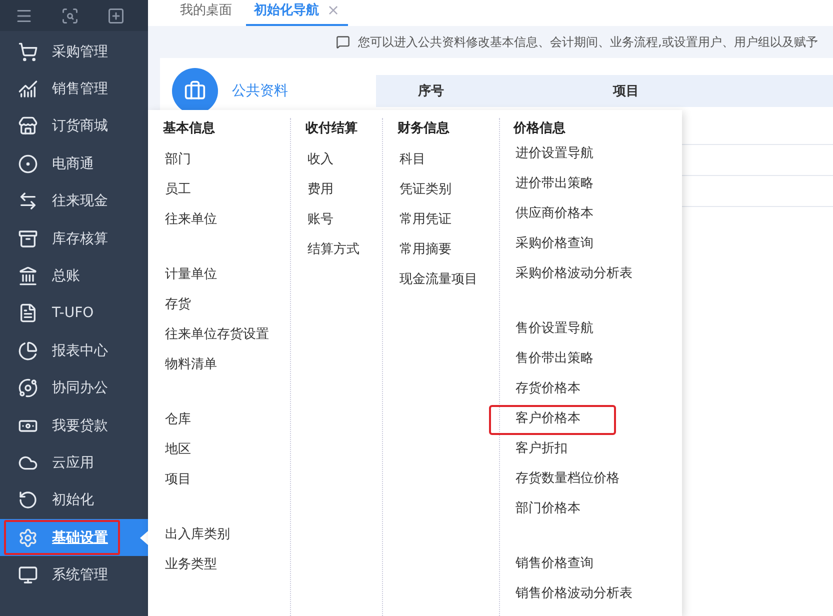 The height and width of the screenshot is (616, 833). I want to click on menu-item: 物料清单, so click(189, 366).